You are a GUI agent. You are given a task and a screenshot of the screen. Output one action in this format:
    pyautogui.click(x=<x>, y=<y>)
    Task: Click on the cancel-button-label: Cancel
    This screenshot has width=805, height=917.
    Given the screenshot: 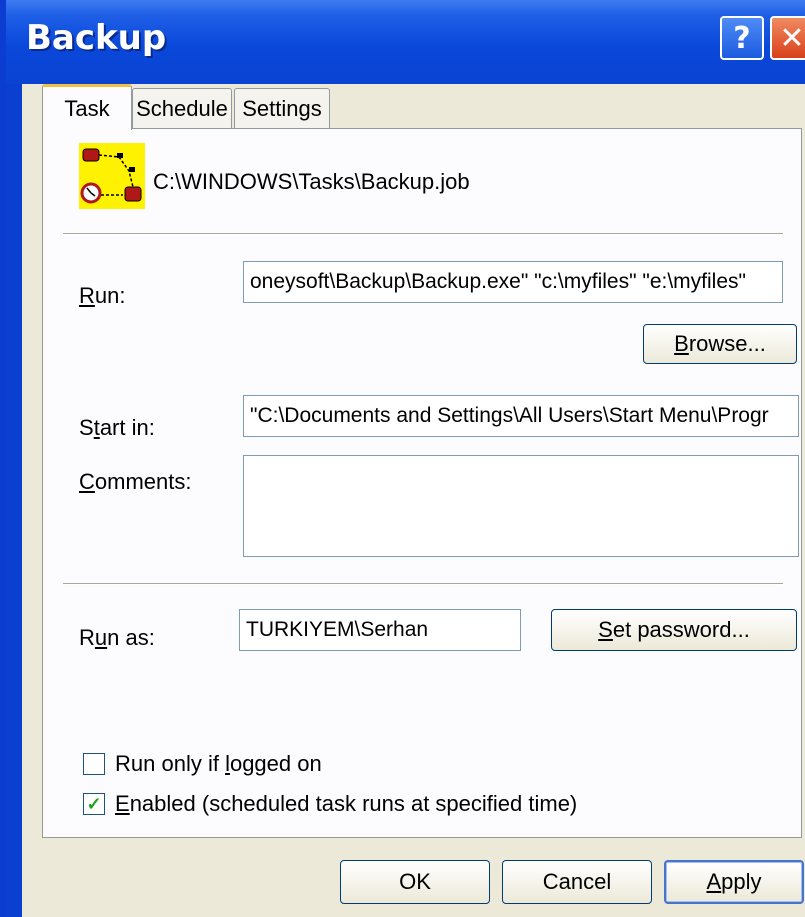 What is the action you would take?
    pyautogui.click(x=577, y=881)
    